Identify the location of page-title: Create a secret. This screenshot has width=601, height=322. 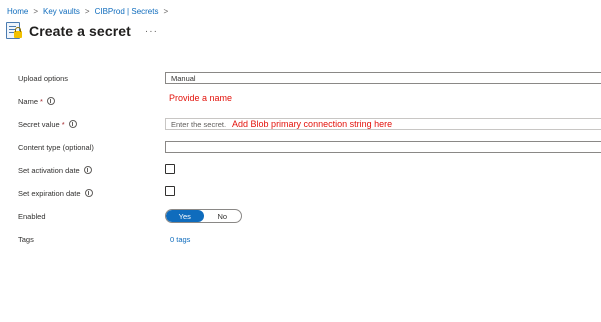
(80, 31).